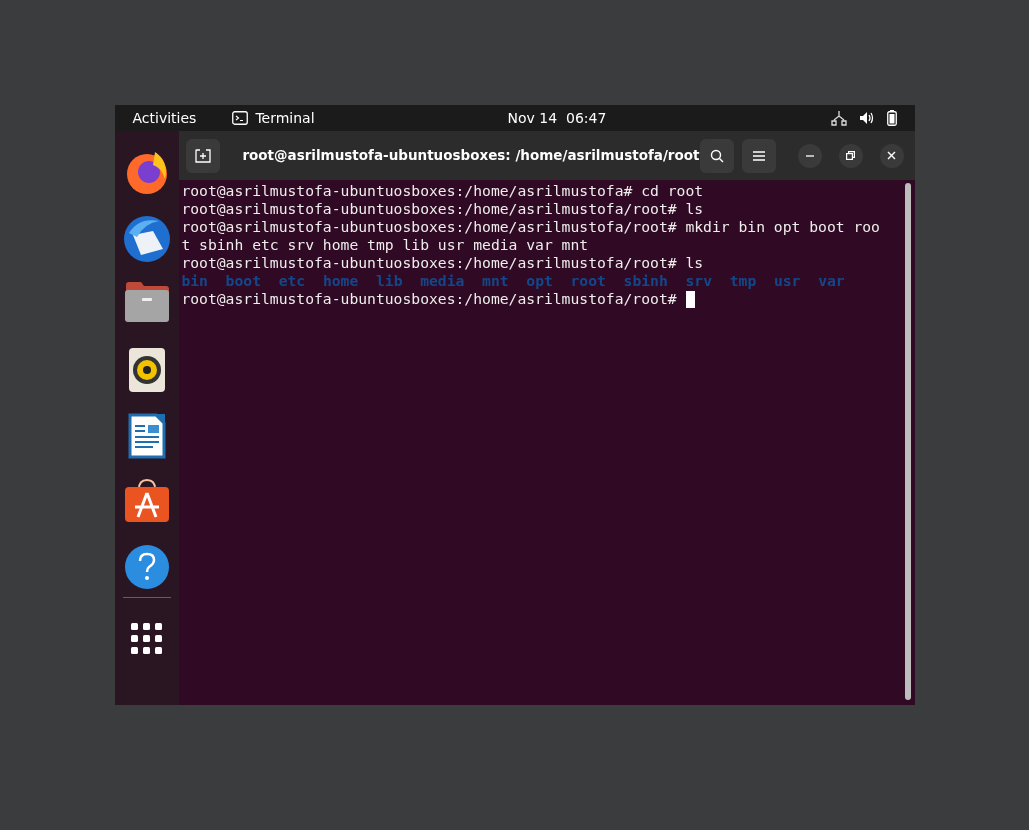  Describe the element at coordinates (243, 281) in the screenshot. I see `directory-name: boot` at that location.